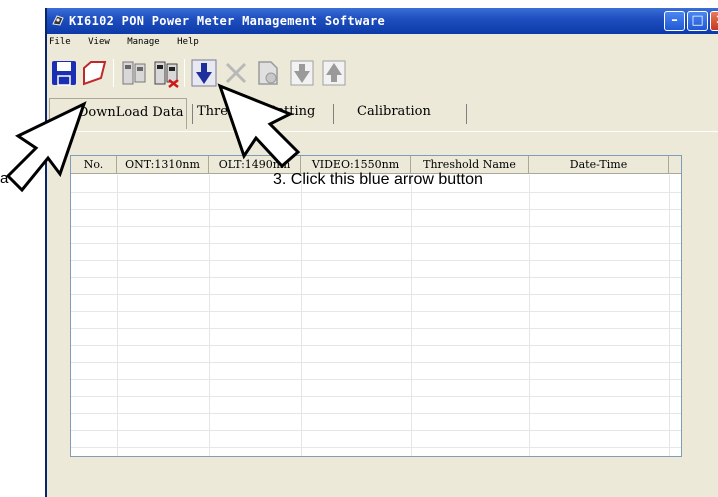 Image resolution: width=718 pixels, height=497 pixels. What do you see at coordinates (382, 45) in the screenshot?
I see `menu-bar: File View Manage Help` at bounding box center [382, 45].